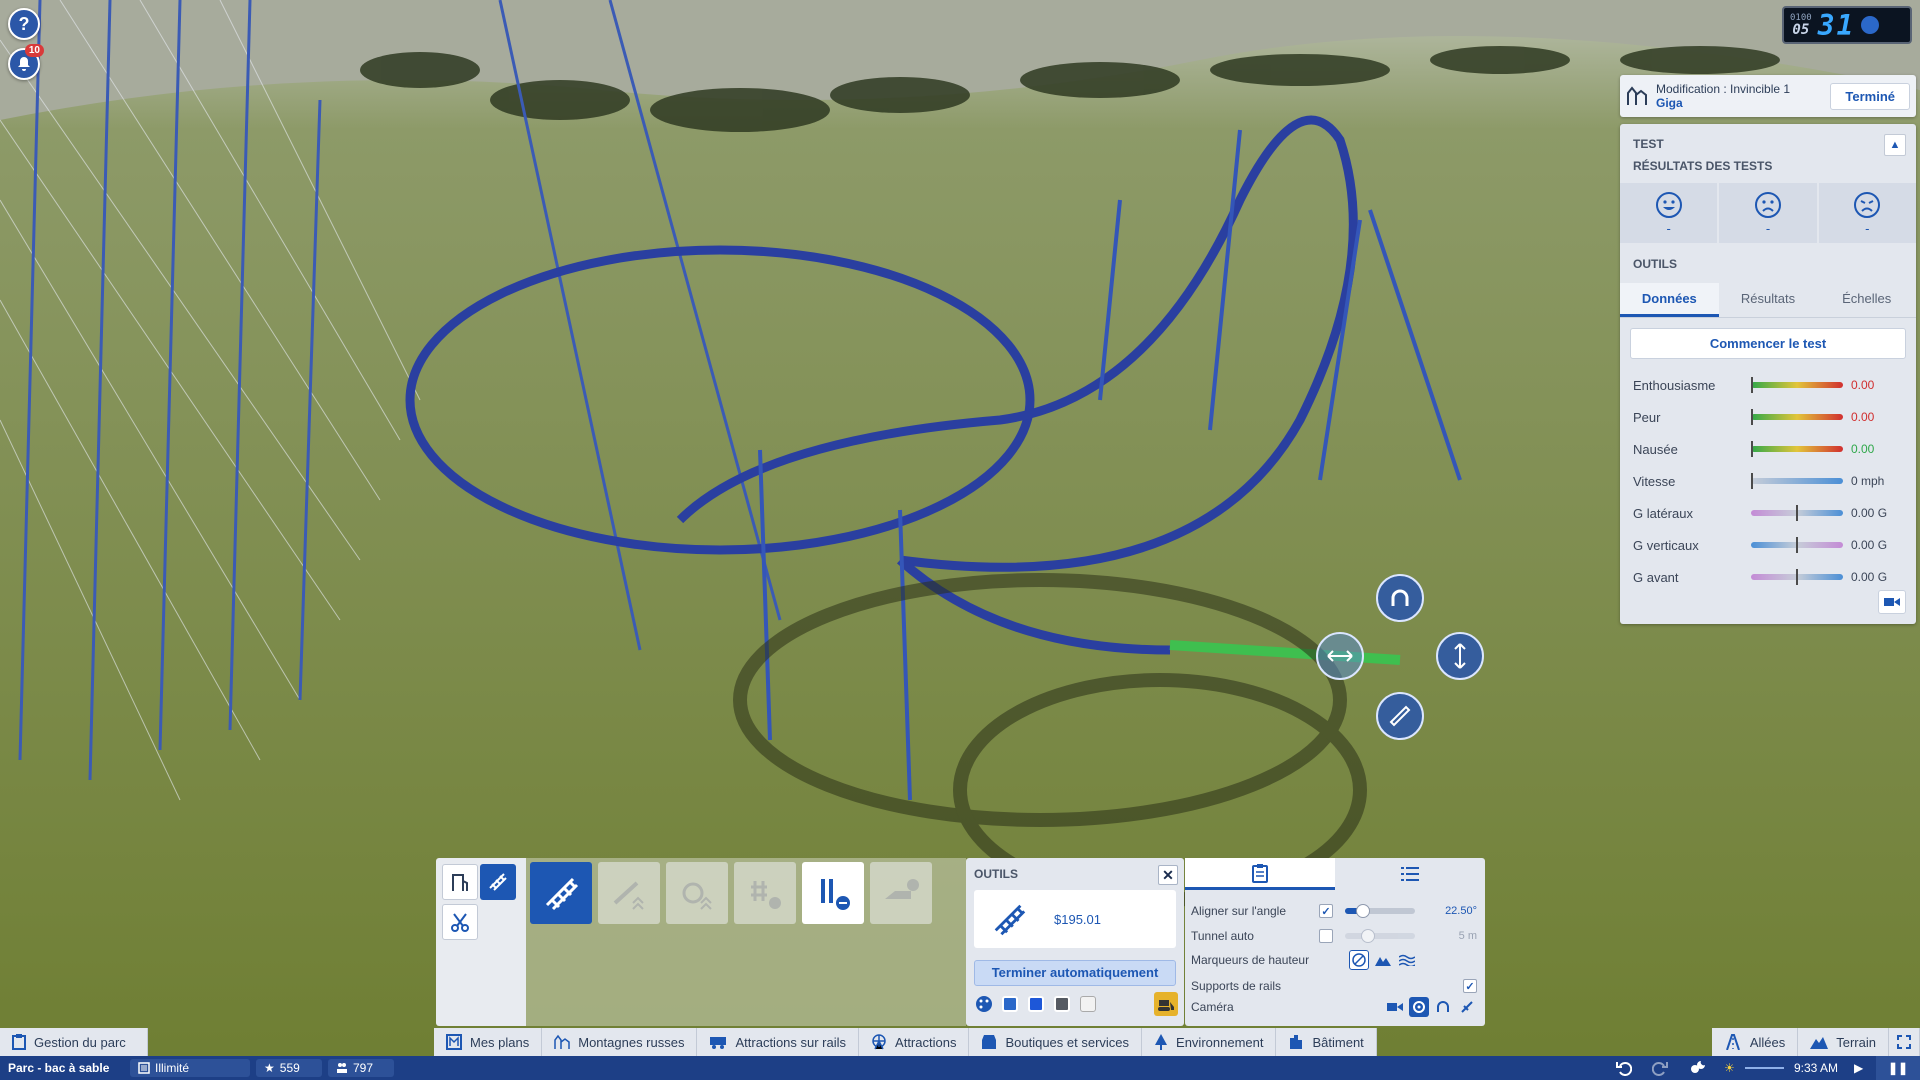 This screenshot has width=1920, height=1080. I want to click on chevron-up-icon: ▲, so click(1895, 145).